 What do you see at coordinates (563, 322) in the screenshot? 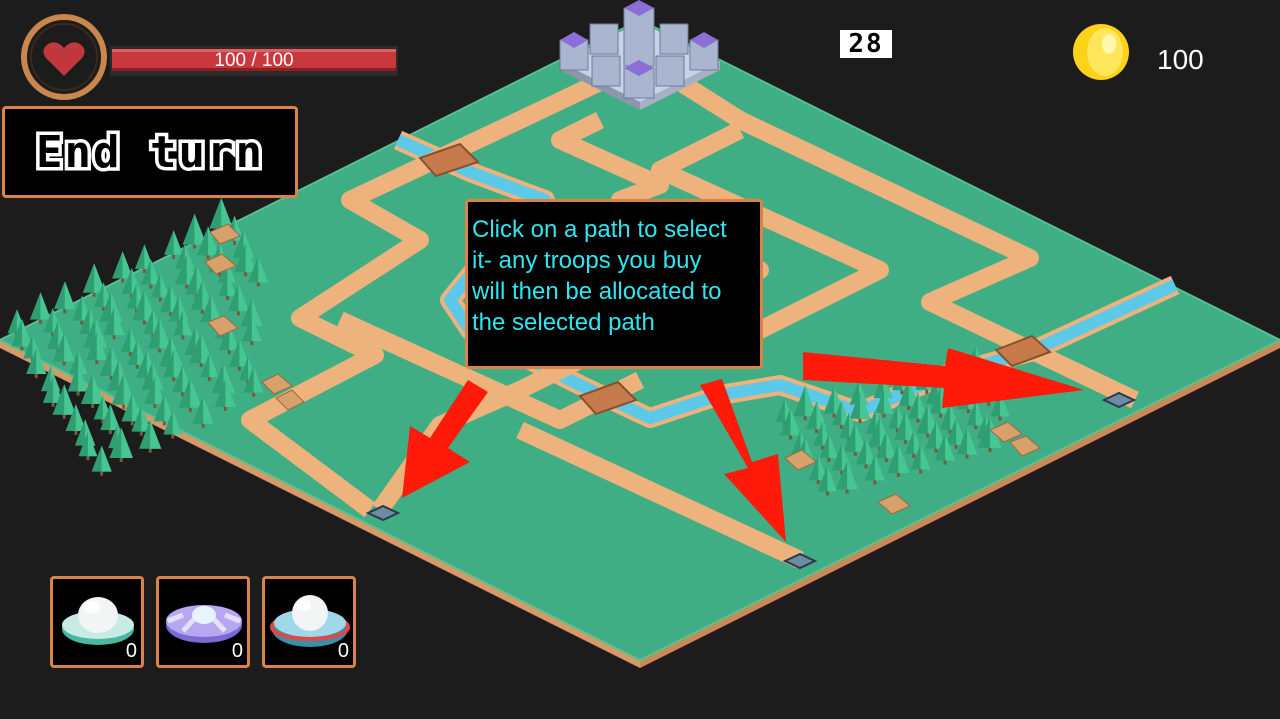
I see `tooltip-line: the selected path` at bounding box center [563, 322].